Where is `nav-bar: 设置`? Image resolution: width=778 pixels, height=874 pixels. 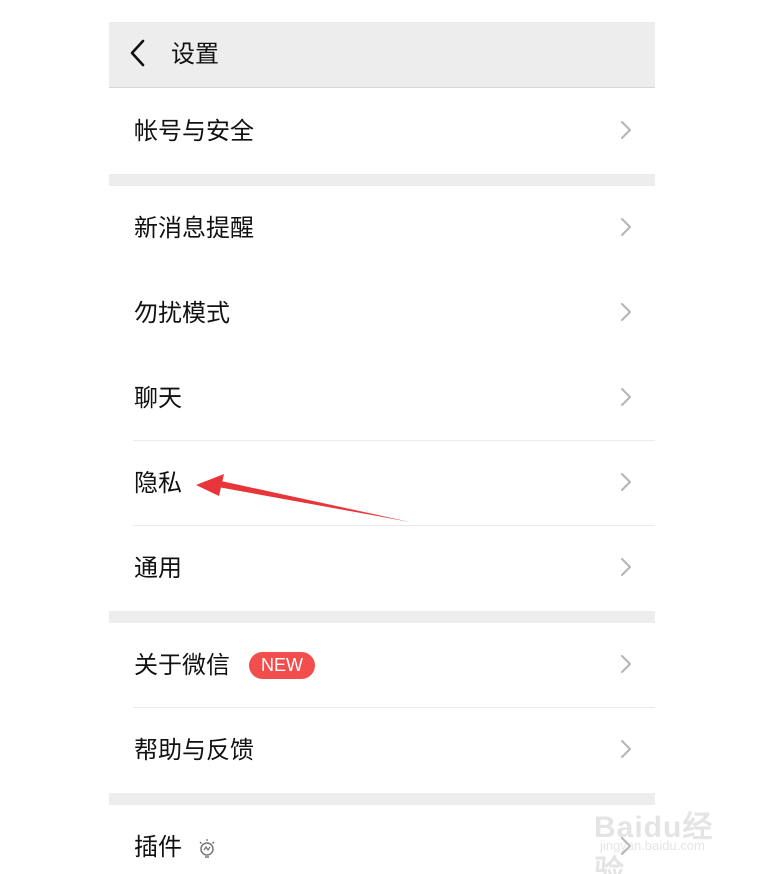
nav-bar: 设置 is located at coordinates (382, 55).